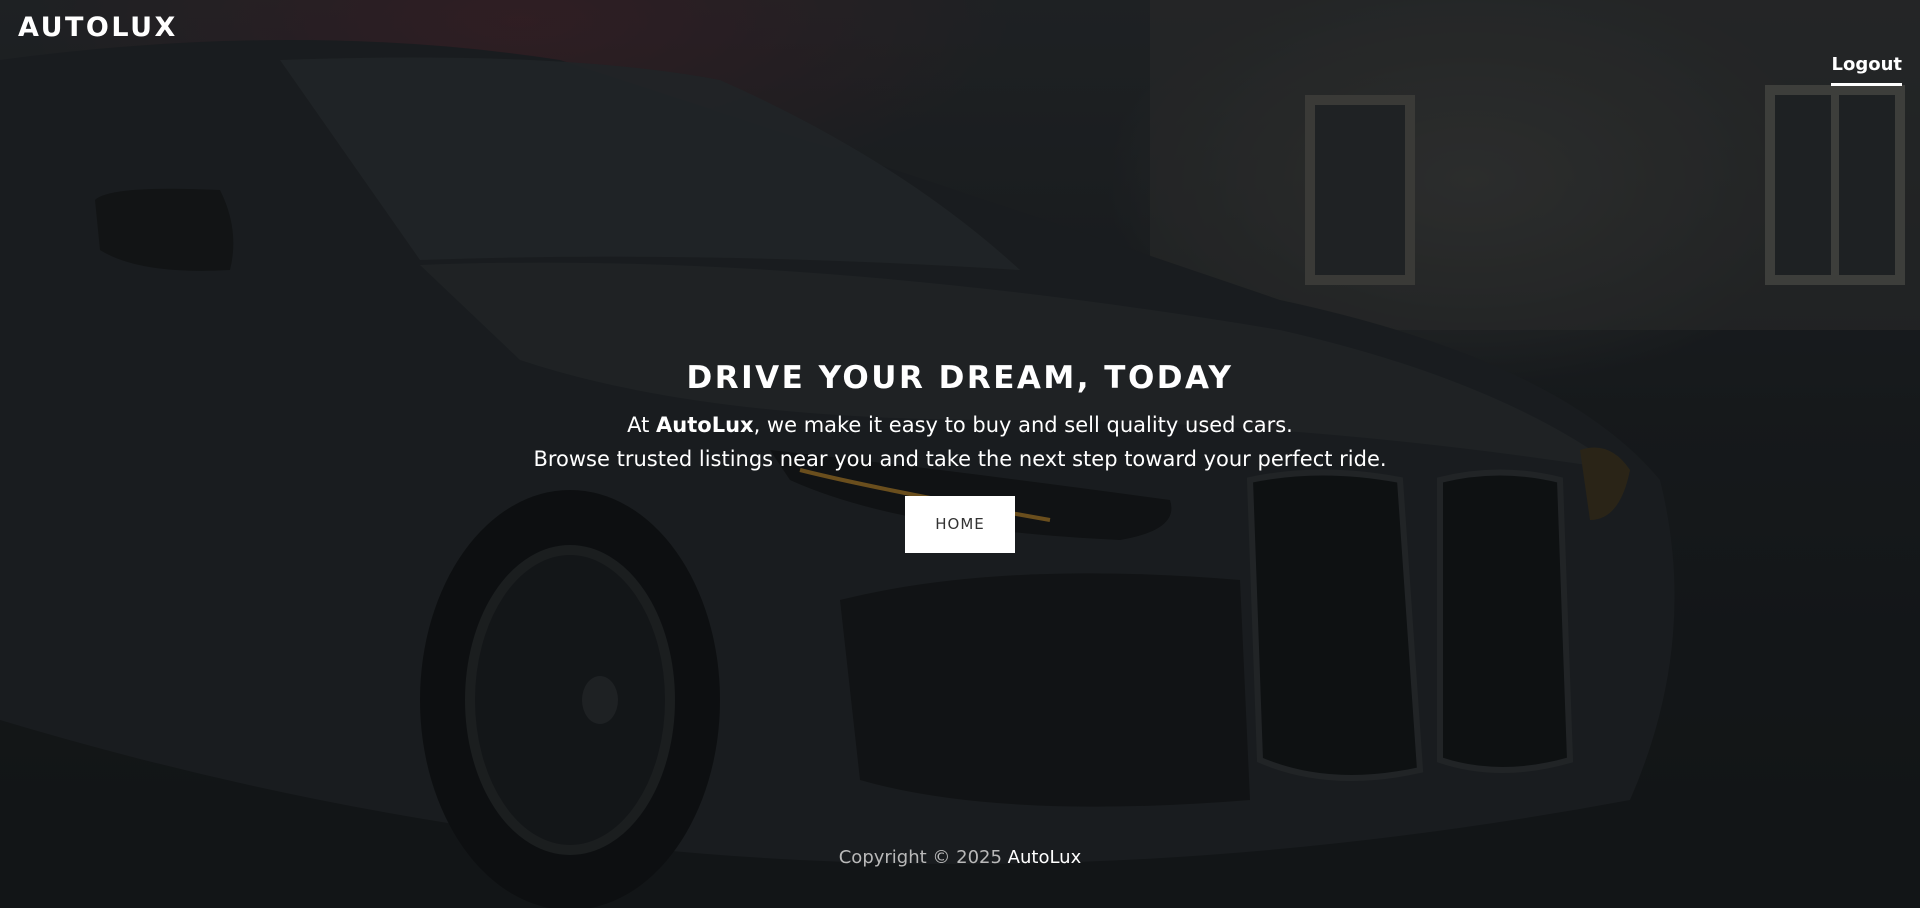 Image resolution: width=1920 pixels, height=908 pixels. Describe the element at coordinates (960, 524) in the screenshot. I see `home-button: HOME` at that location.